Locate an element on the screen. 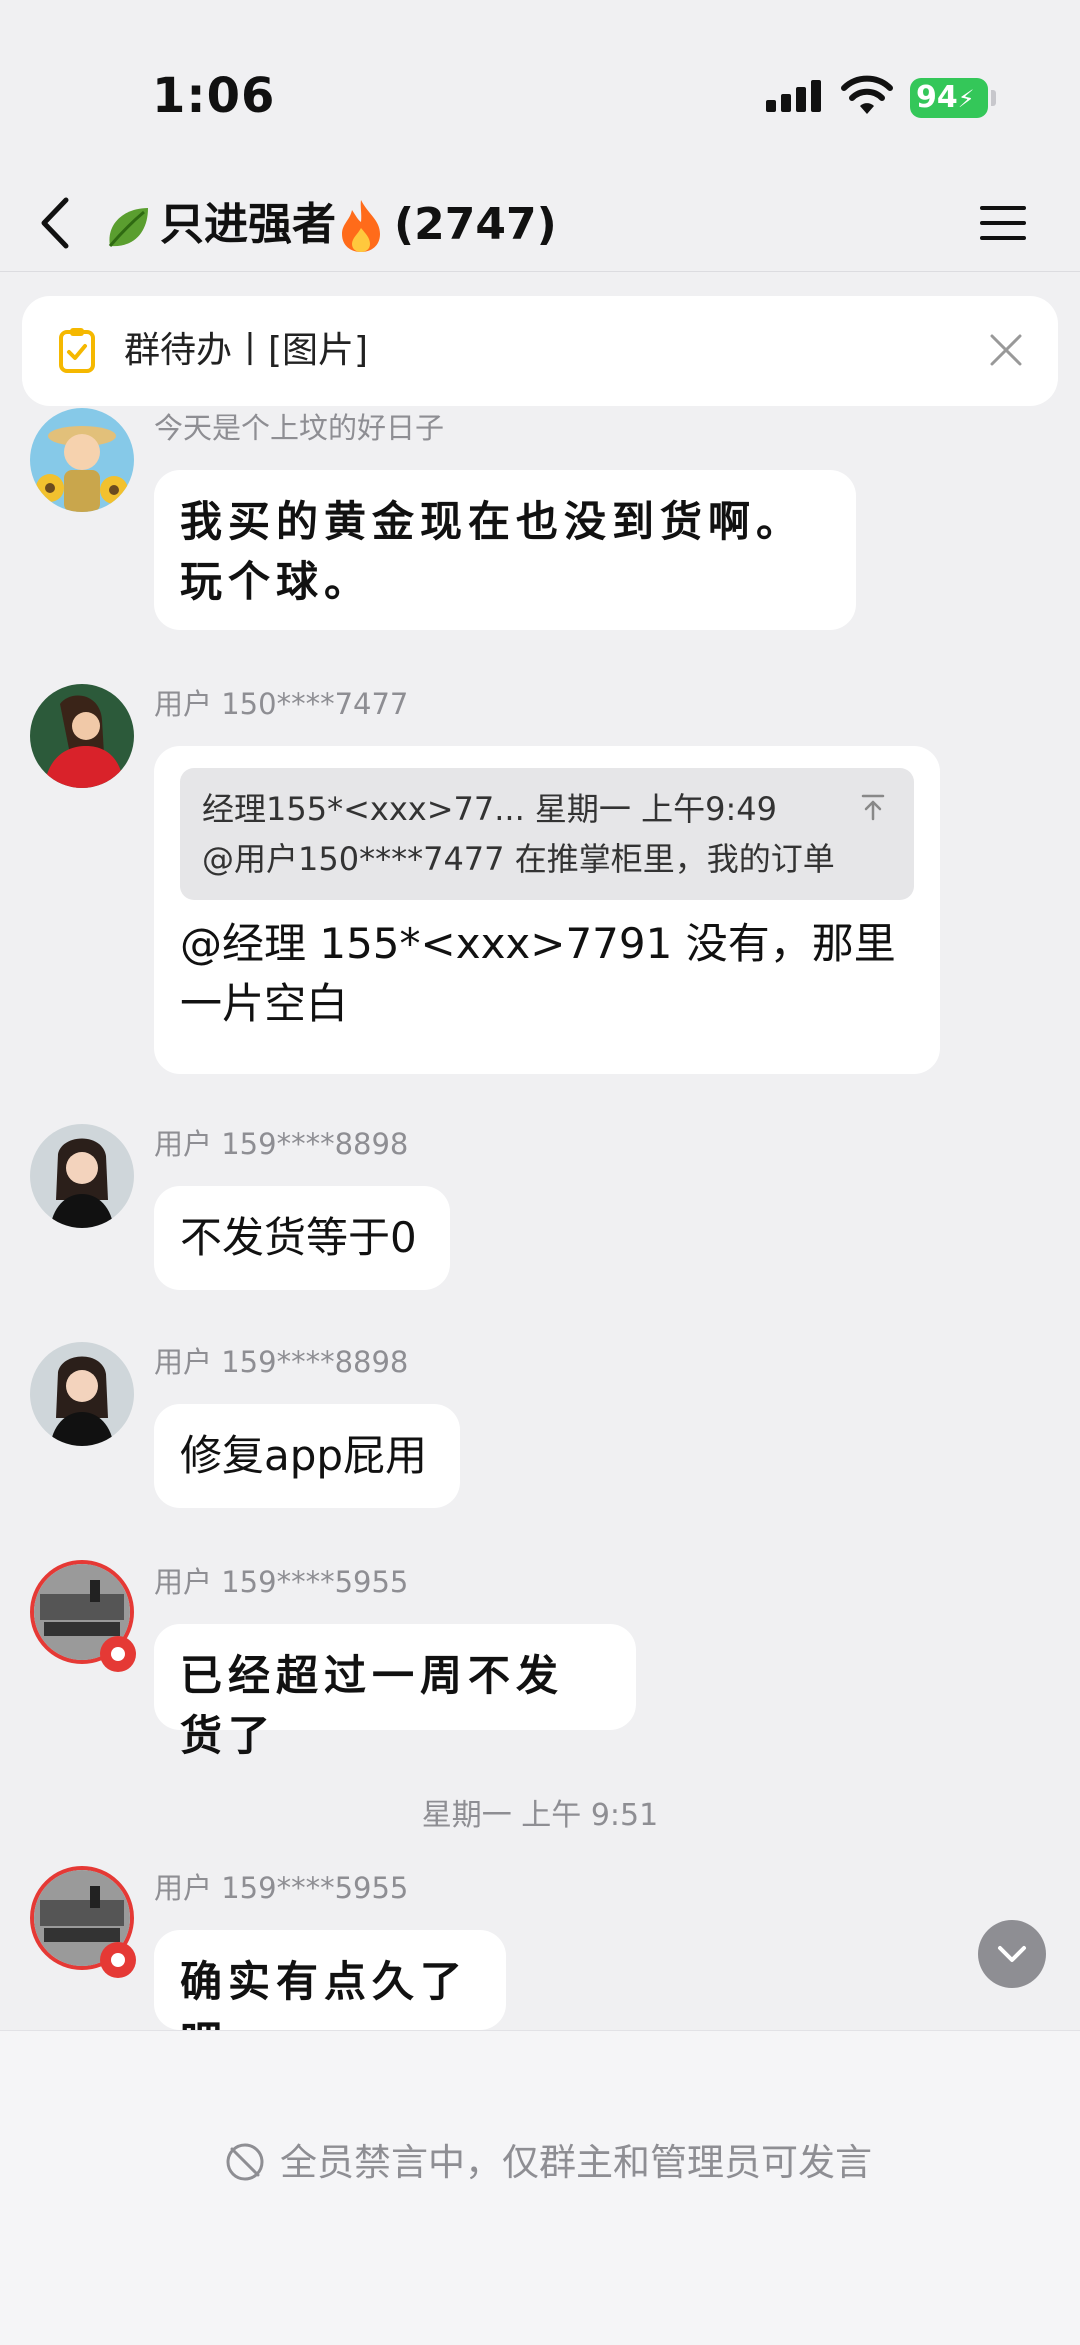  quote-body: @用户150****7477 在推掌柜里，我的订单 is located at coordinates (518, 859).